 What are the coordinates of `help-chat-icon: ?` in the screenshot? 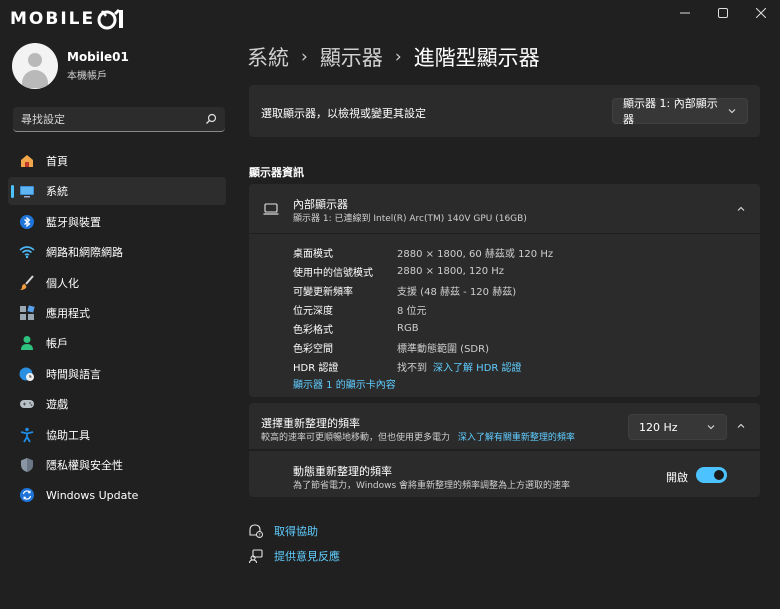 It's located at (256, 531).